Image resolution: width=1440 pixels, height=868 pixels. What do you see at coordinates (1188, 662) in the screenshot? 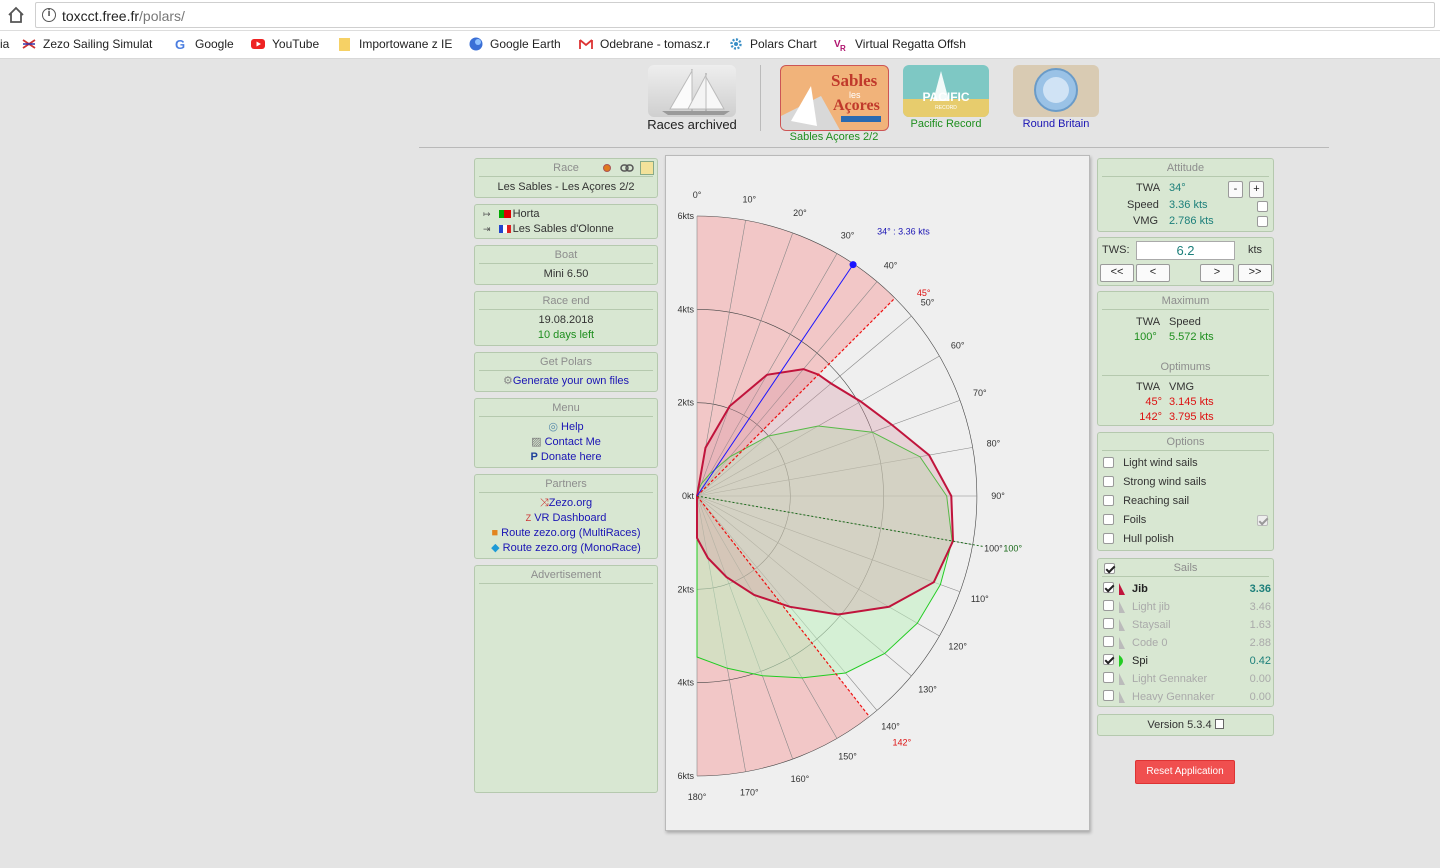
I see `sail-row-spi: Spi 0.42` at bounding box center [1188, 662].